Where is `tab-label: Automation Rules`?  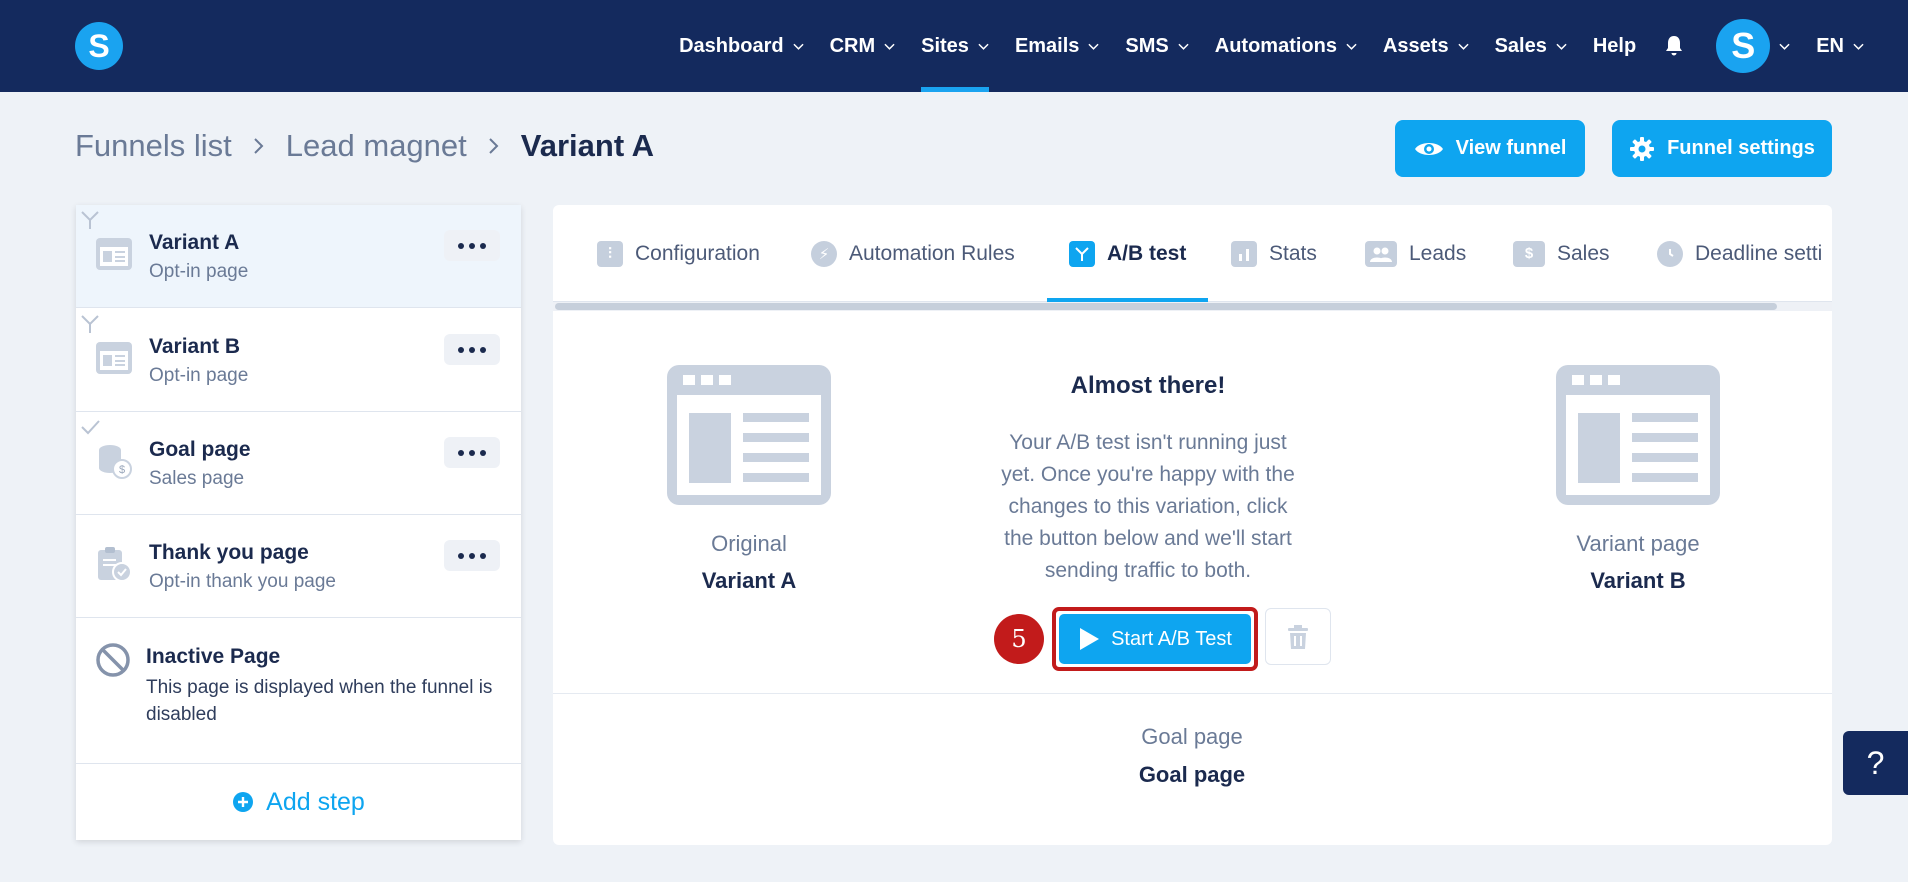 tab-label: Automation Rules is located at coordinates (932, 253).